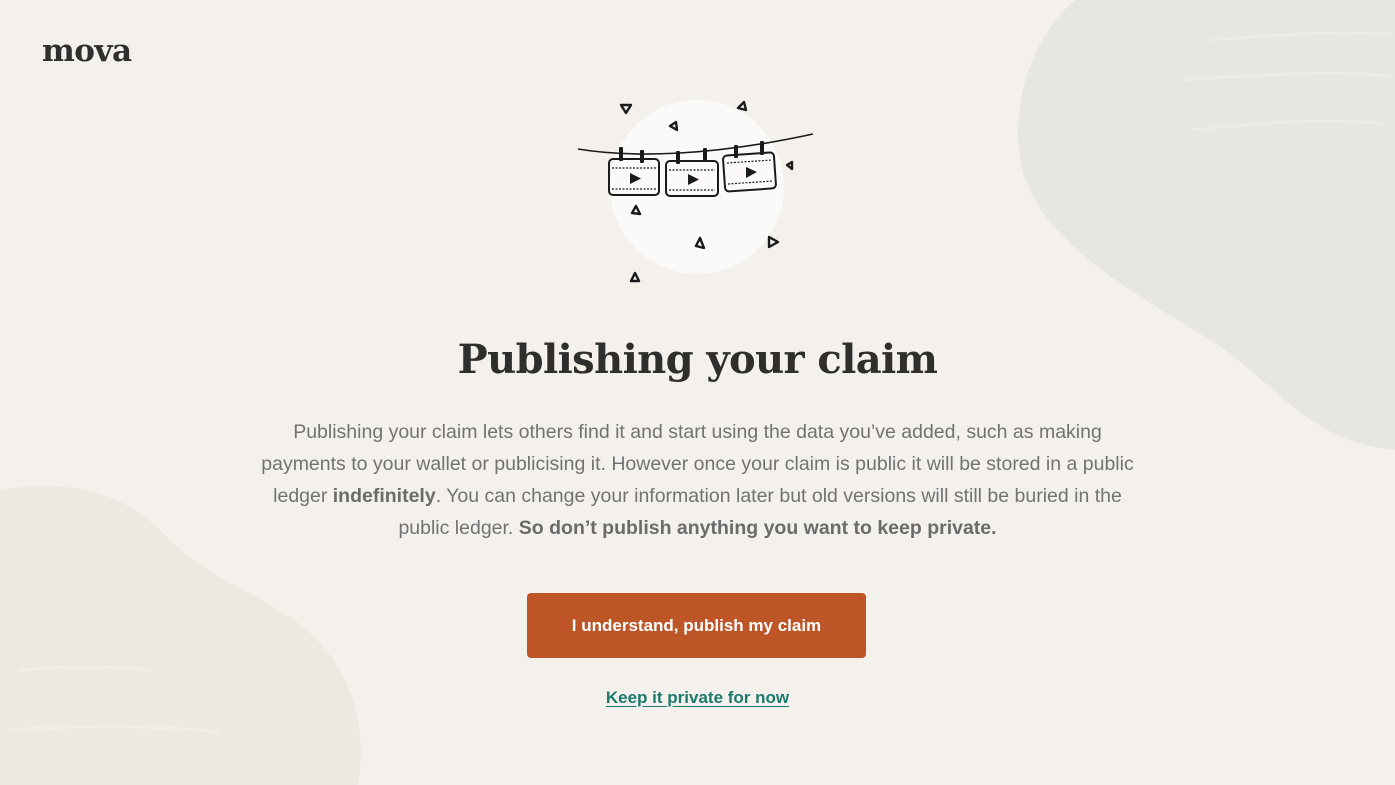  I want to click on video-clips-illustration, so click(695, 191).